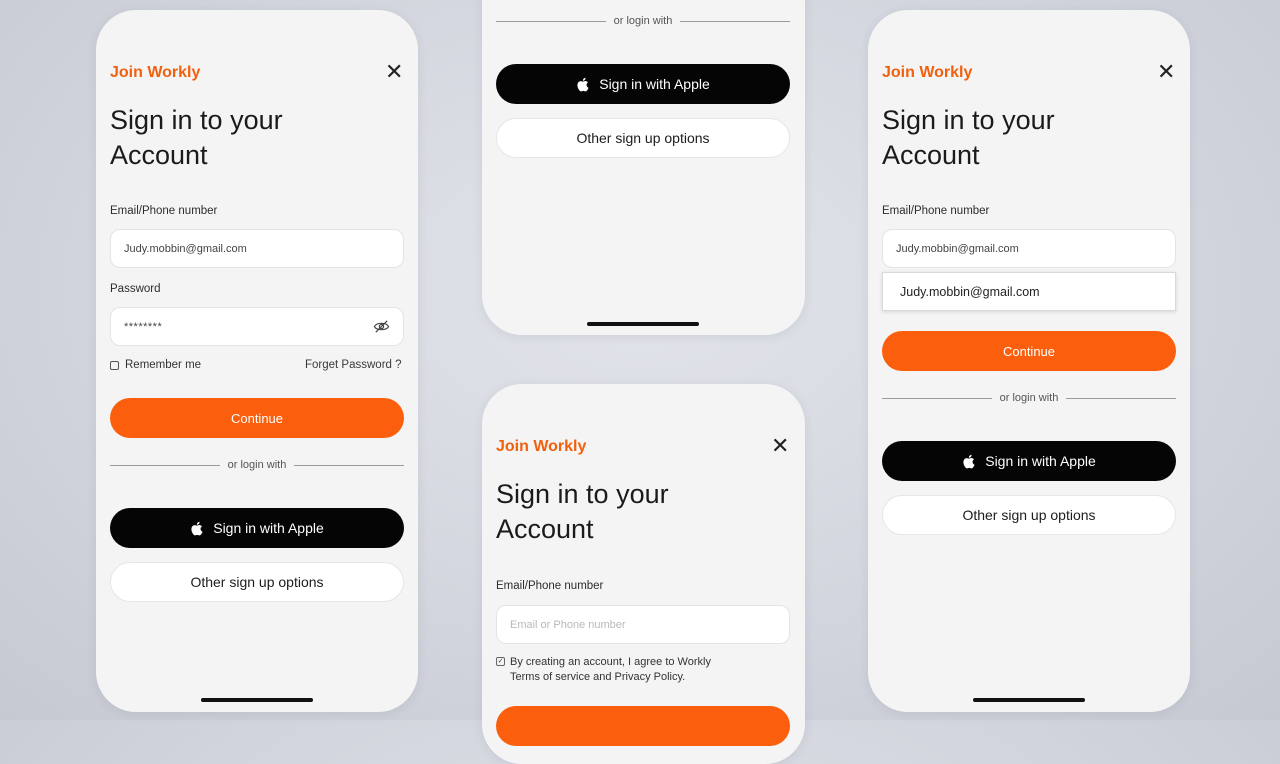 This screenshot has height=764, width=1280. Describe the element at coordinates (163, 365) in the screenshot. I see `remember-label: Remember me` at that location.